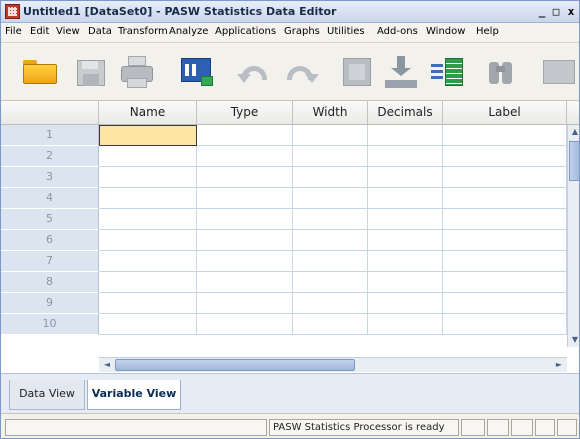 The height and width of the screenshot is (439, 580). I want to click on column-header-name: Name, so click(148, 113).